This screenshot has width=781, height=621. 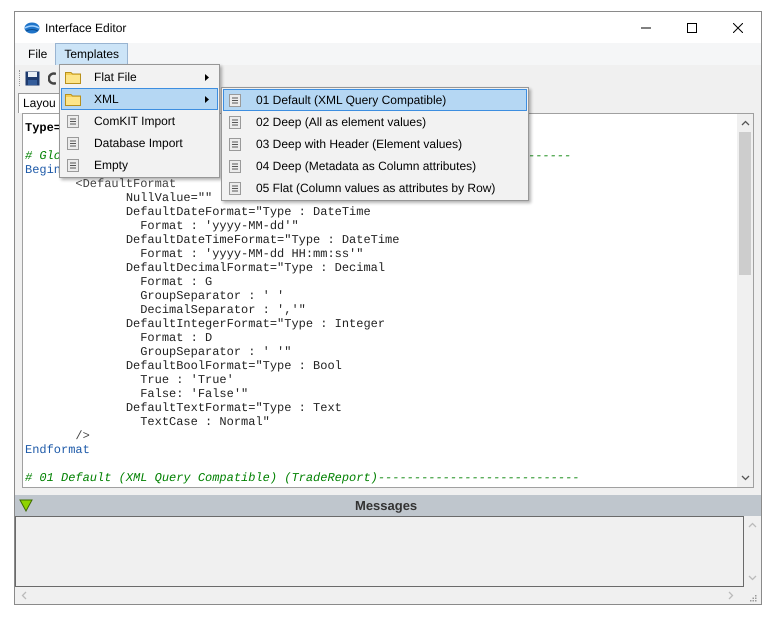 What do you see at coordinates (255, 324) in the screenshot?
I see `code-line: DefaultIntegerFormat="Type : Integer` at bounding box center [255, 324].